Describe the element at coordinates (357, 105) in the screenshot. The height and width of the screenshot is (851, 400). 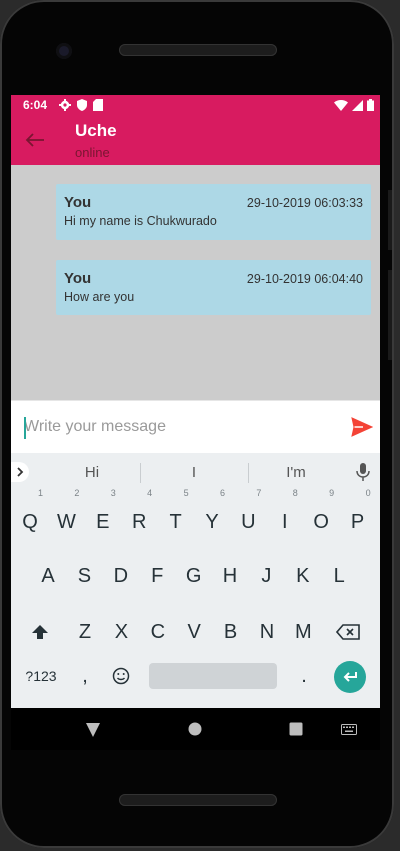
I see `signal-icon` at that location.